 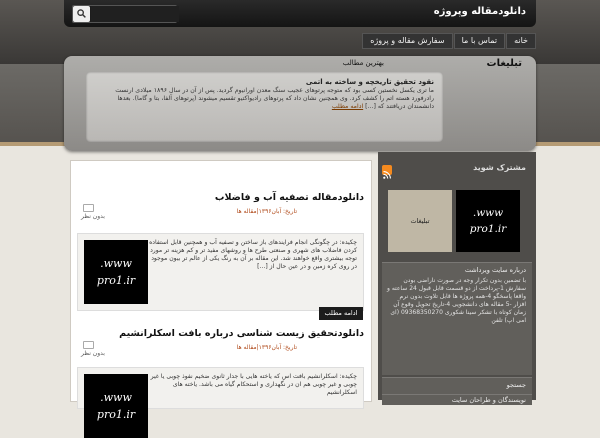 I want to click on nav-item-order: سفارش مقاله و پروژه, so click(x=407, y=41).